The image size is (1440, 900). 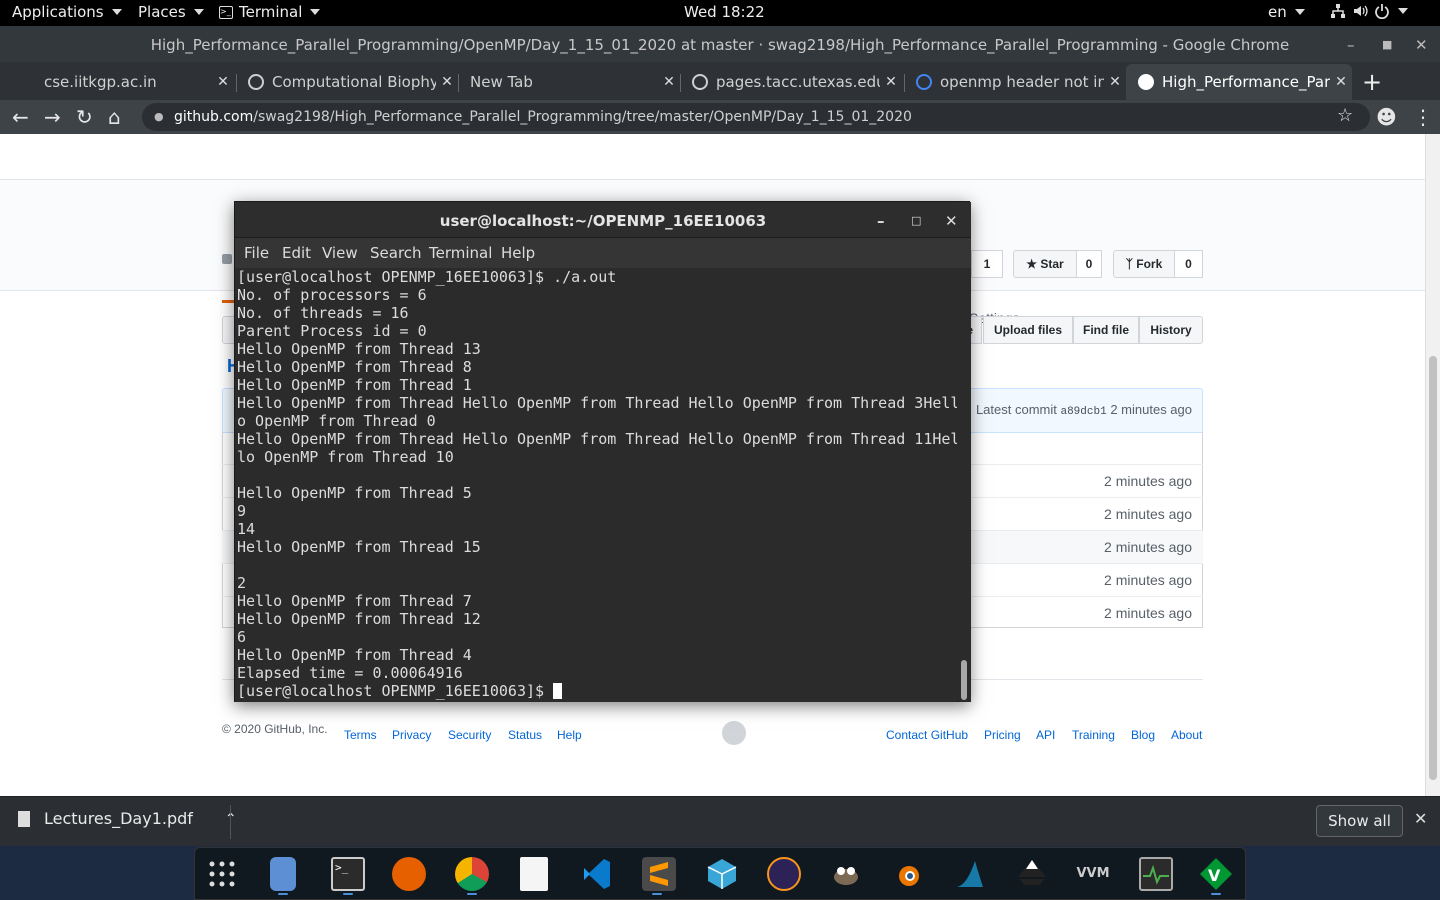 What do you see at coordinates (1015, 82) in the screenshot?
I see `tab-openmp-header: openmp header not inclu✕` at bounding box center [1015, 82].